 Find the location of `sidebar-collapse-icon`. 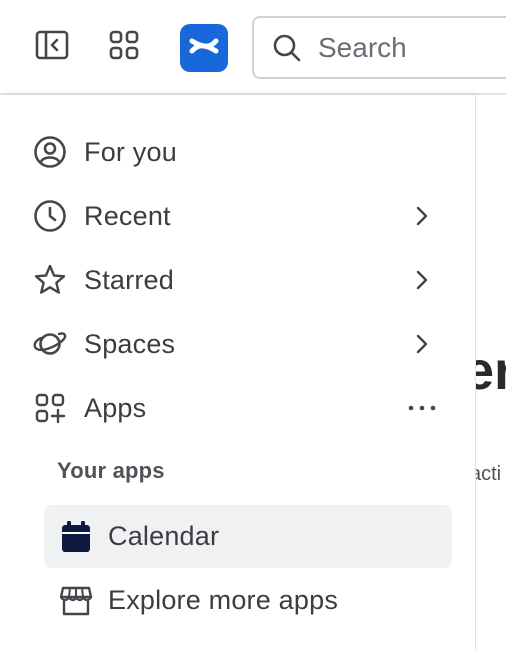

sidebar-collapse-icon is located at coordinates (52, 47).